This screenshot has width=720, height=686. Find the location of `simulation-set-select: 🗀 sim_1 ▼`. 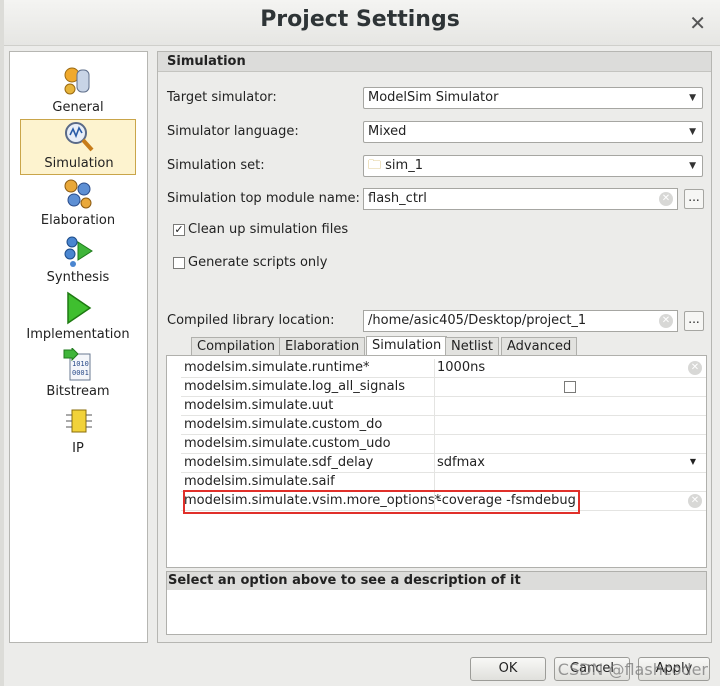

simulation-set-select: 🗀 sim_1 ▼ is located at coordinates (533, 166).